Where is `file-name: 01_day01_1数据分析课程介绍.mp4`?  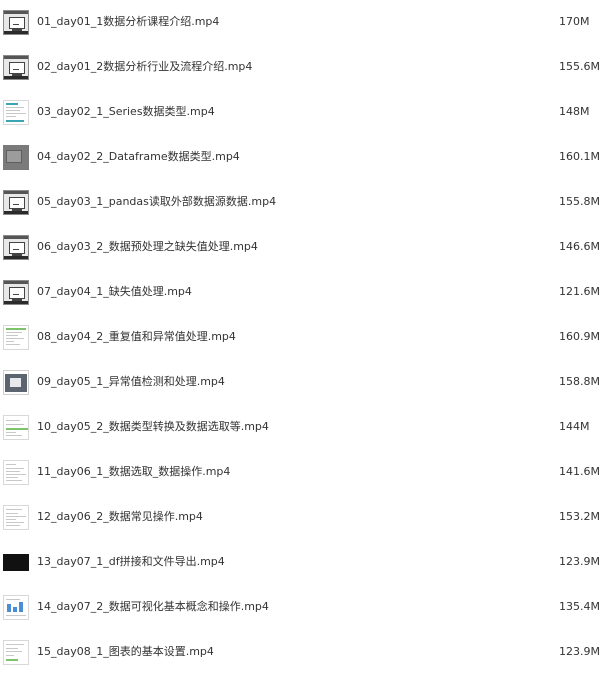 file-name: 01_day01_1数据分析课程介绍.mp4 is located at coordinates (128, 22).